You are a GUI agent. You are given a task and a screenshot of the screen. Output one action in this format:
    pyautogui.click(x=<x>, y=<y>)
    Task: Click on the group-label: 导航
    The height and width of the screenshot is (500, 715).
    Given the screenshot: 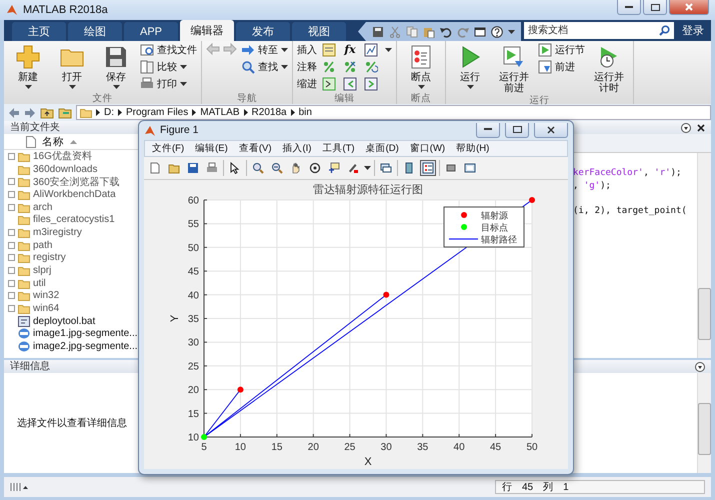 What is the action you would take?
    pyautogui.click(x=247, y=98)
    